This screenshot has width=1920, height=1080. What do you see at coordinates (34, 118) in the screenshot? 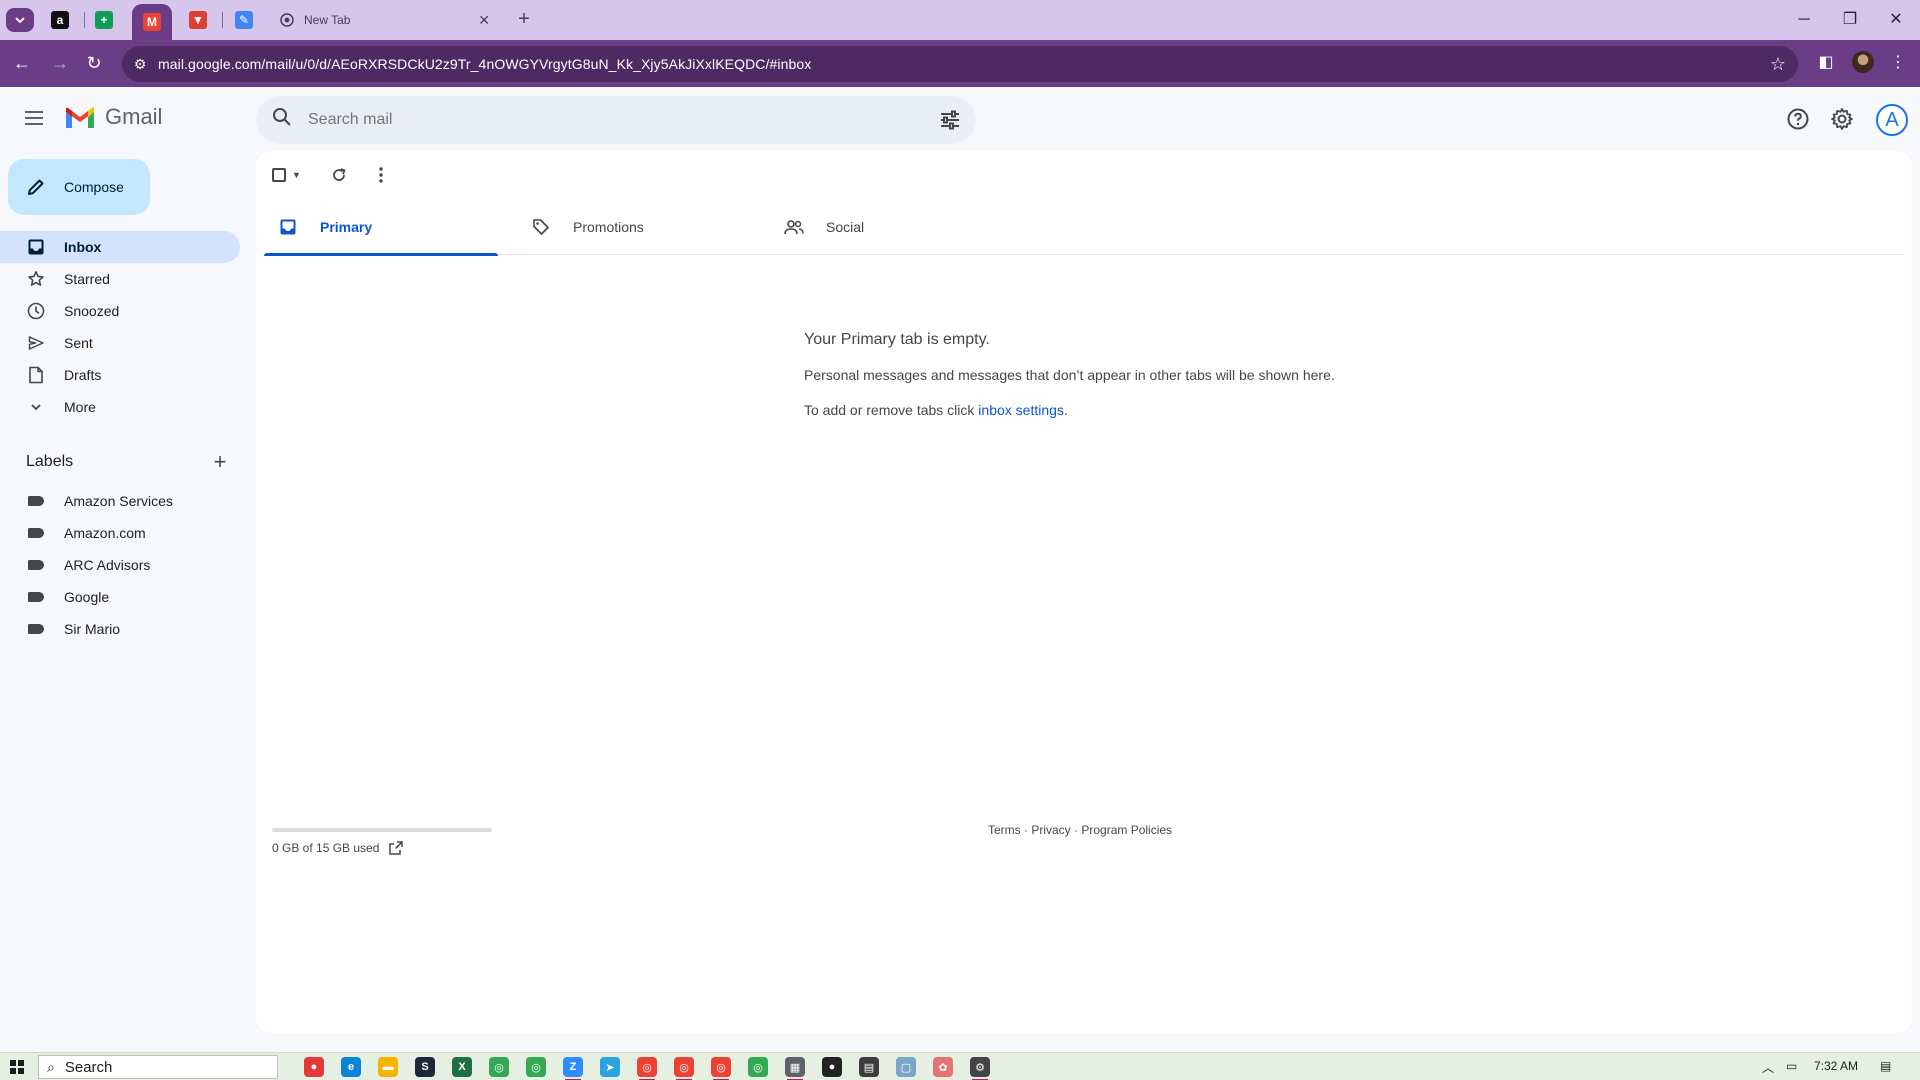
I see `main-menu-icon` at bounding box center [34, 118].